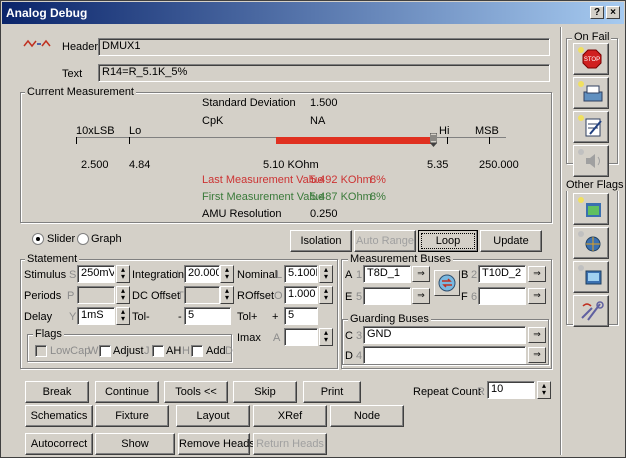 This screenshot has width=626, height=458. I want to click on help-button: ?, so click(597, 12).